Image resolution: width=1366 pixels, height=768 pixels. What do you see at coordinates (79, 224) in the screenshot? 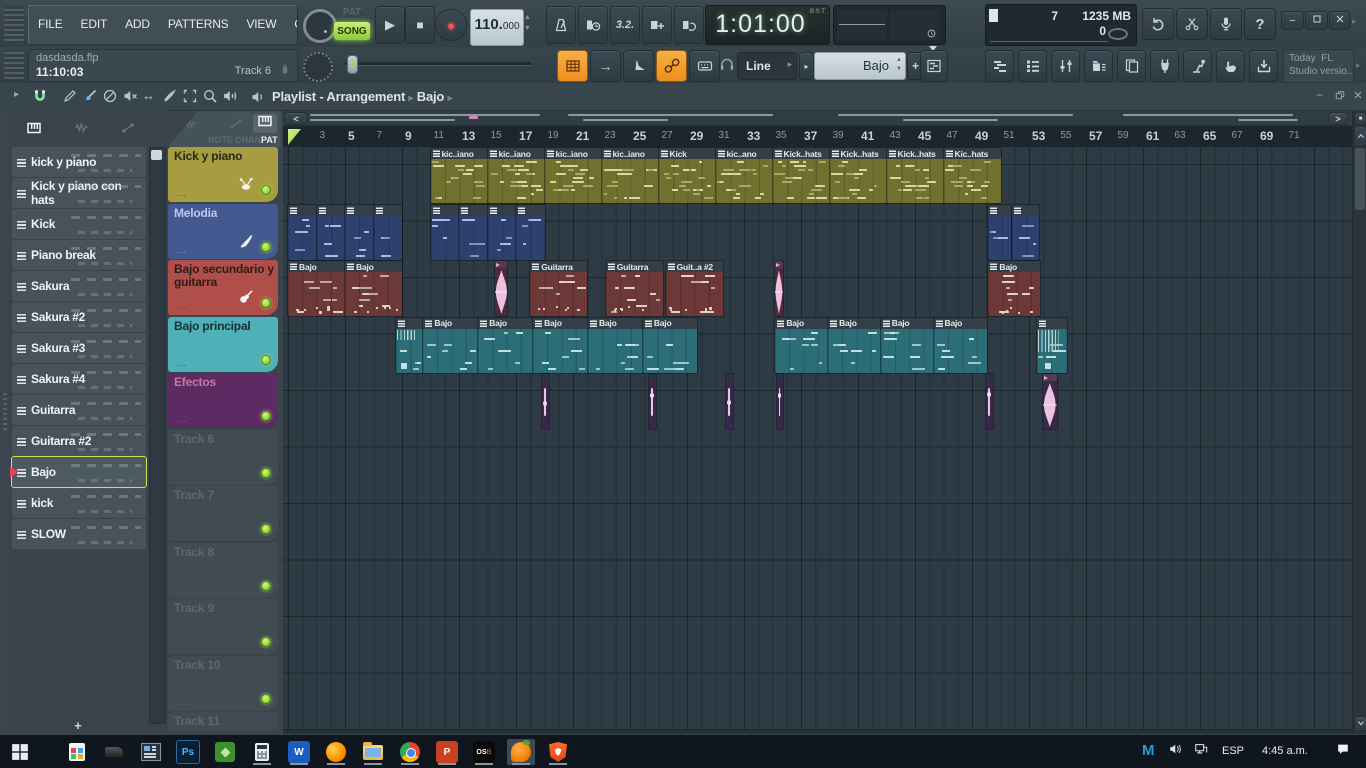
I see `pattern-item-kick: Kick` at bounding box center [79, 224].